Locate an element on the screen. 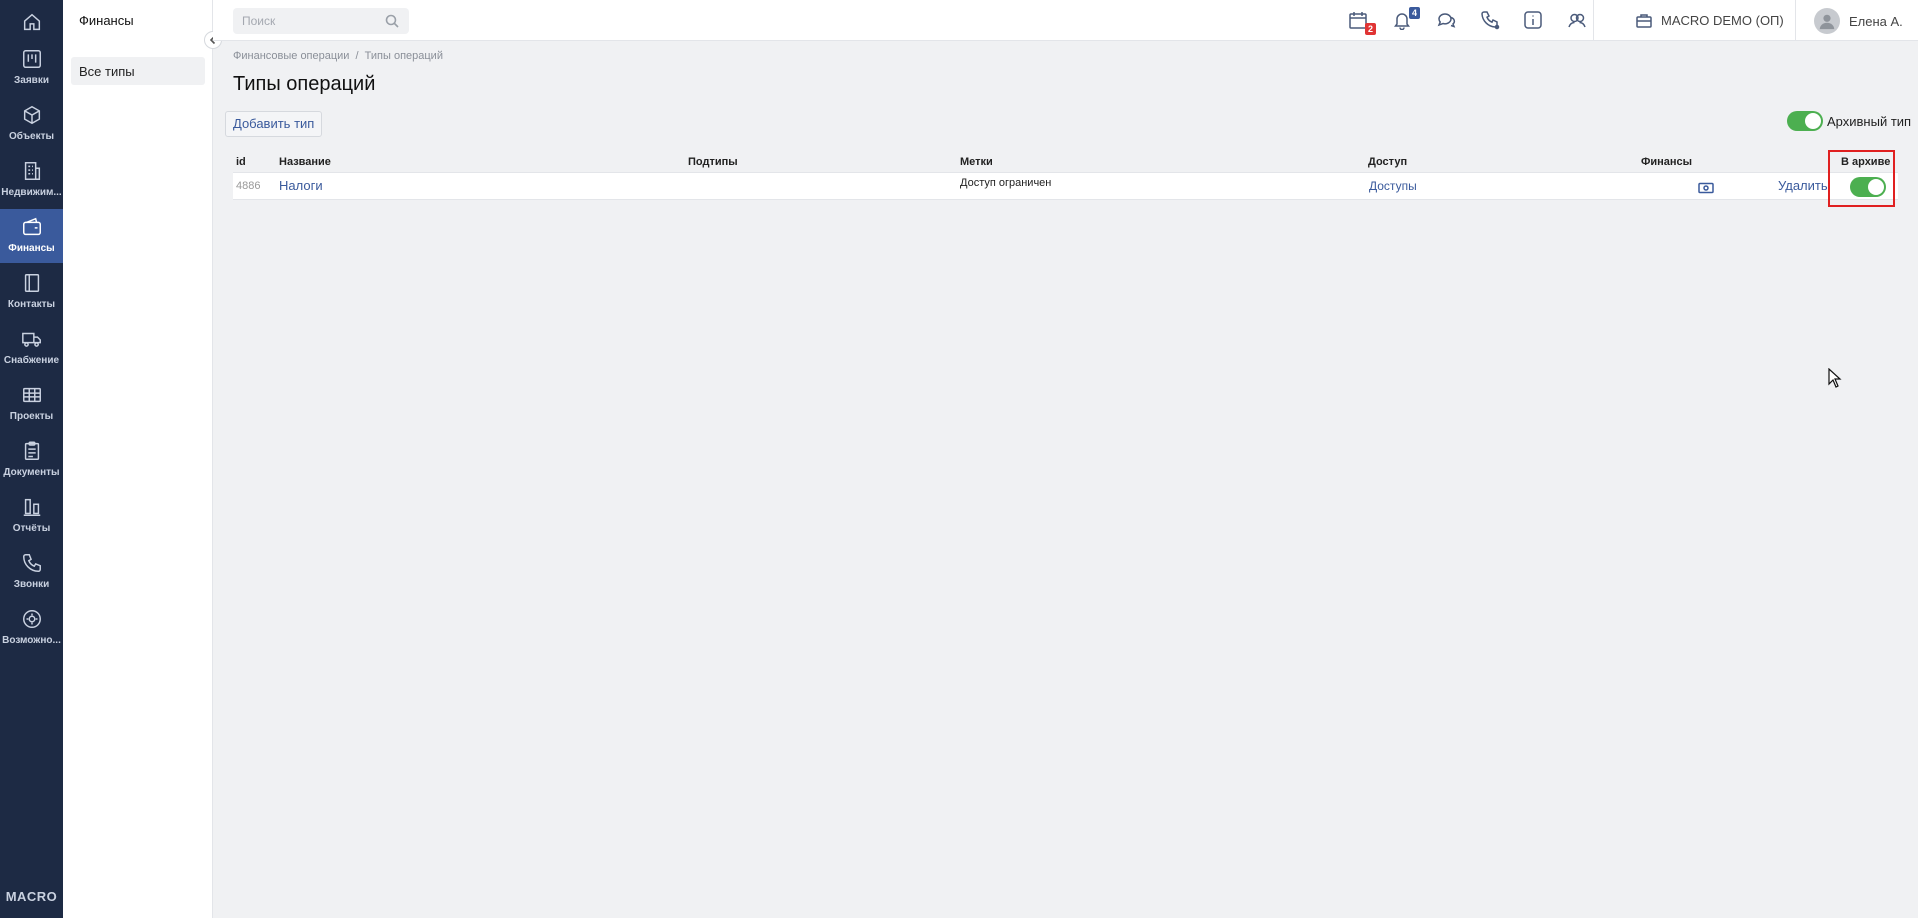 This screenshot has height=918, width=1918. search-input is located at coordinates (308, 21).